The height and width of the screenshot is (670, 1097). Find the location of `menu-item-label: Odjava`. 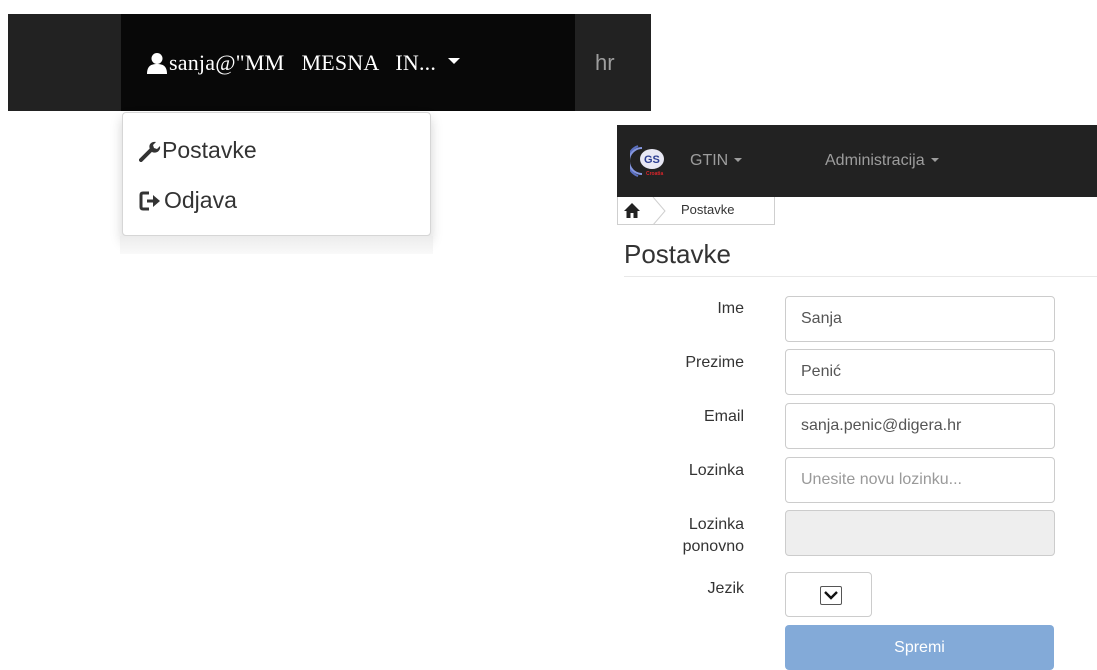

menu-item-label: Odjava is located at coordinates (200, 200).